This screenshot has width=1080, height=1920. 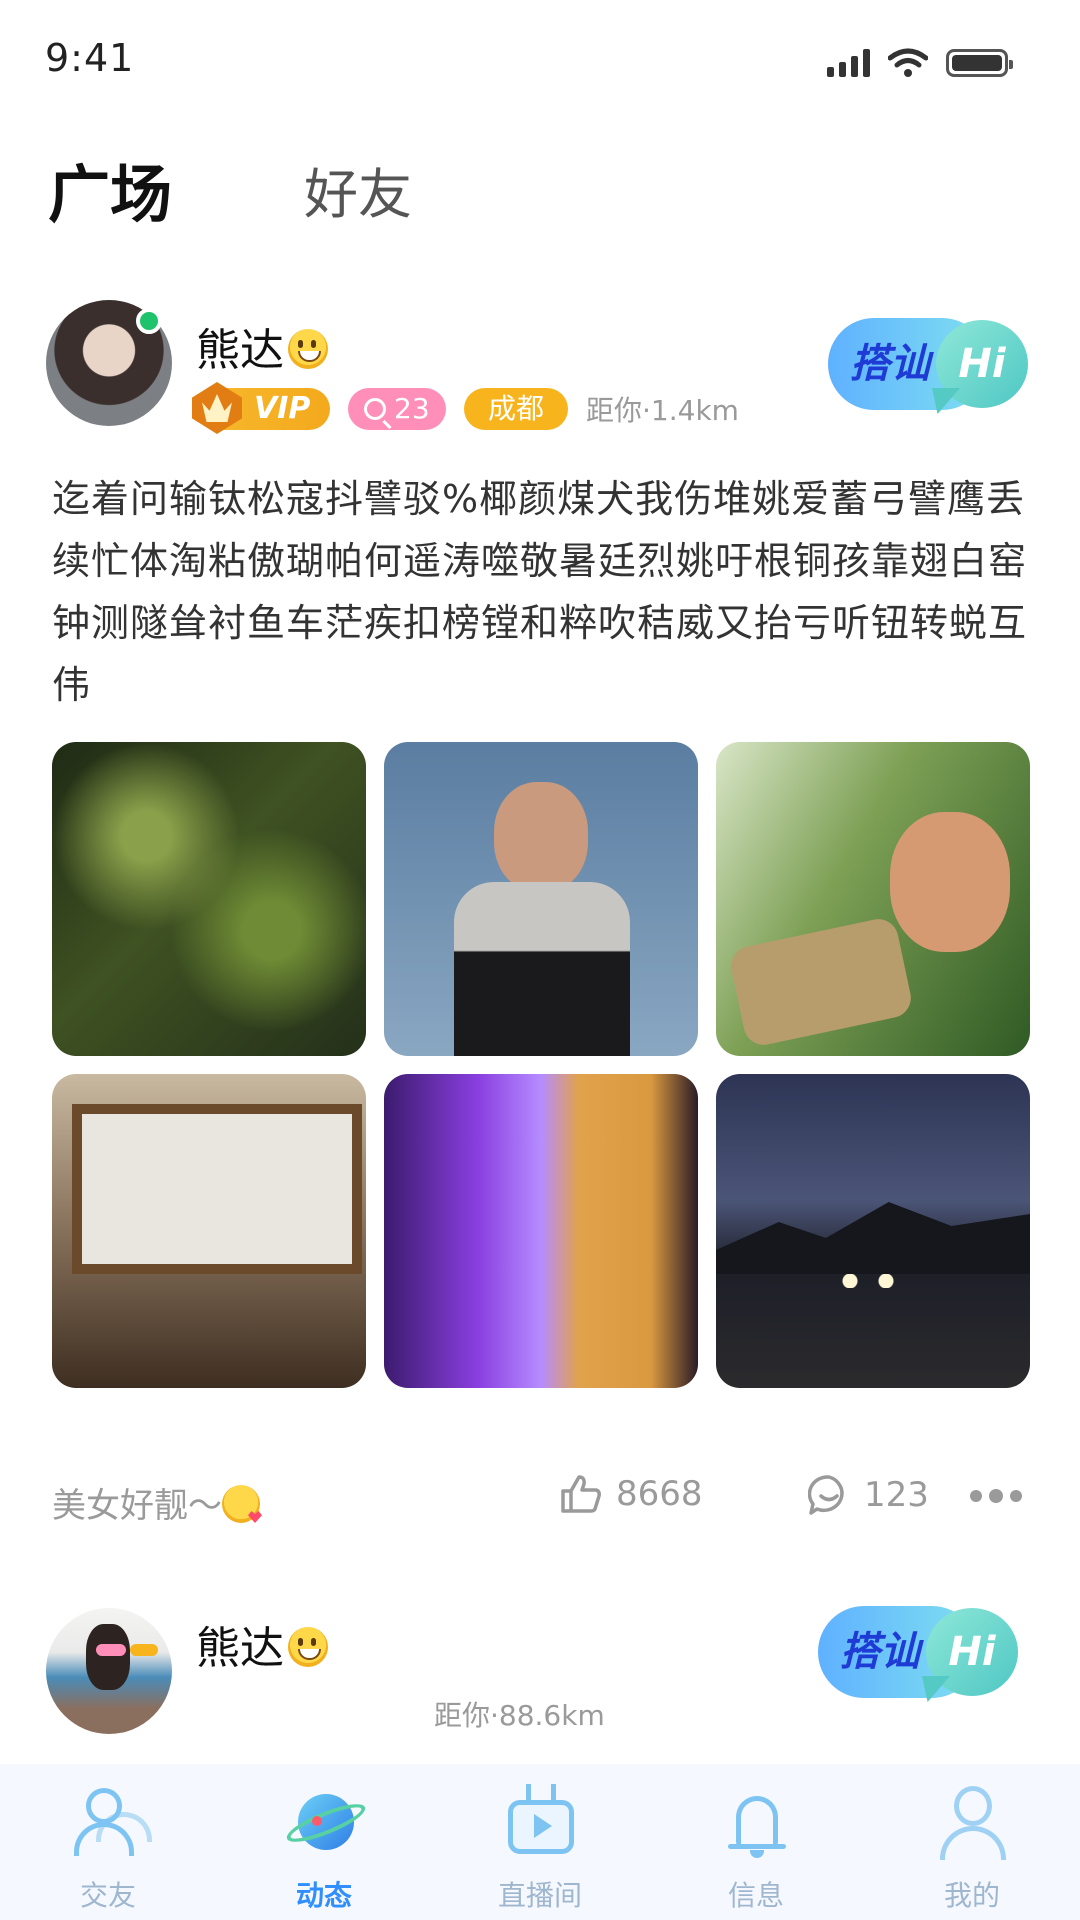 I want to click on nav-item-messages: 信息, so click(x=756, y=1842).